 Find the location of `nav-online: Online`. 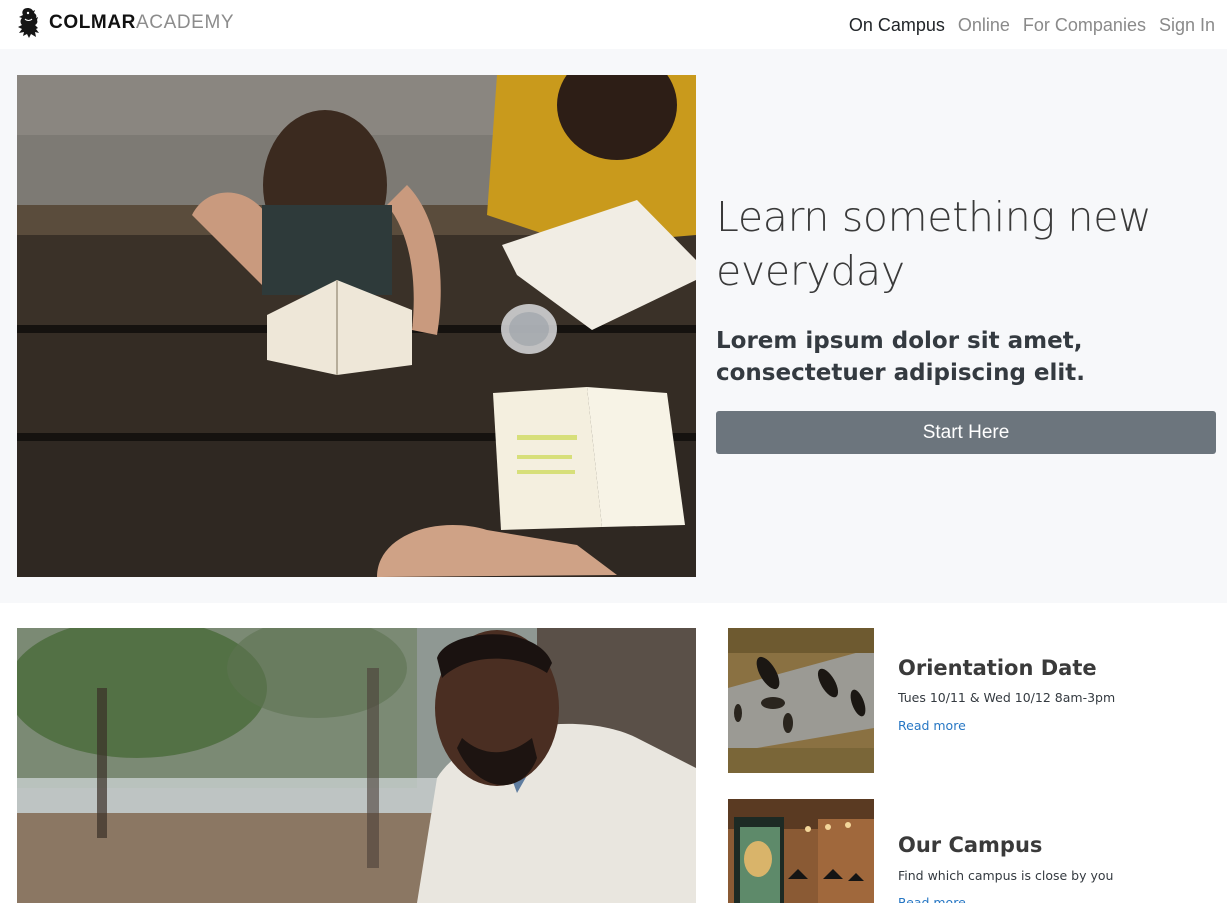

nav-online: Online is located at coordinates (984, 25).